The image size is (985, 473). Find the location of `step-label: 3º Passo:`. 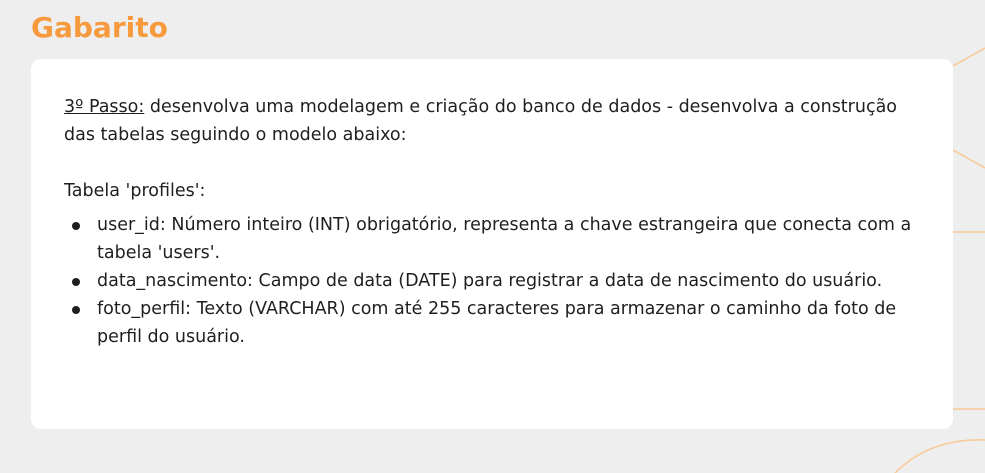

step-label: 3º Passo: is located at coordinates (104, 107).